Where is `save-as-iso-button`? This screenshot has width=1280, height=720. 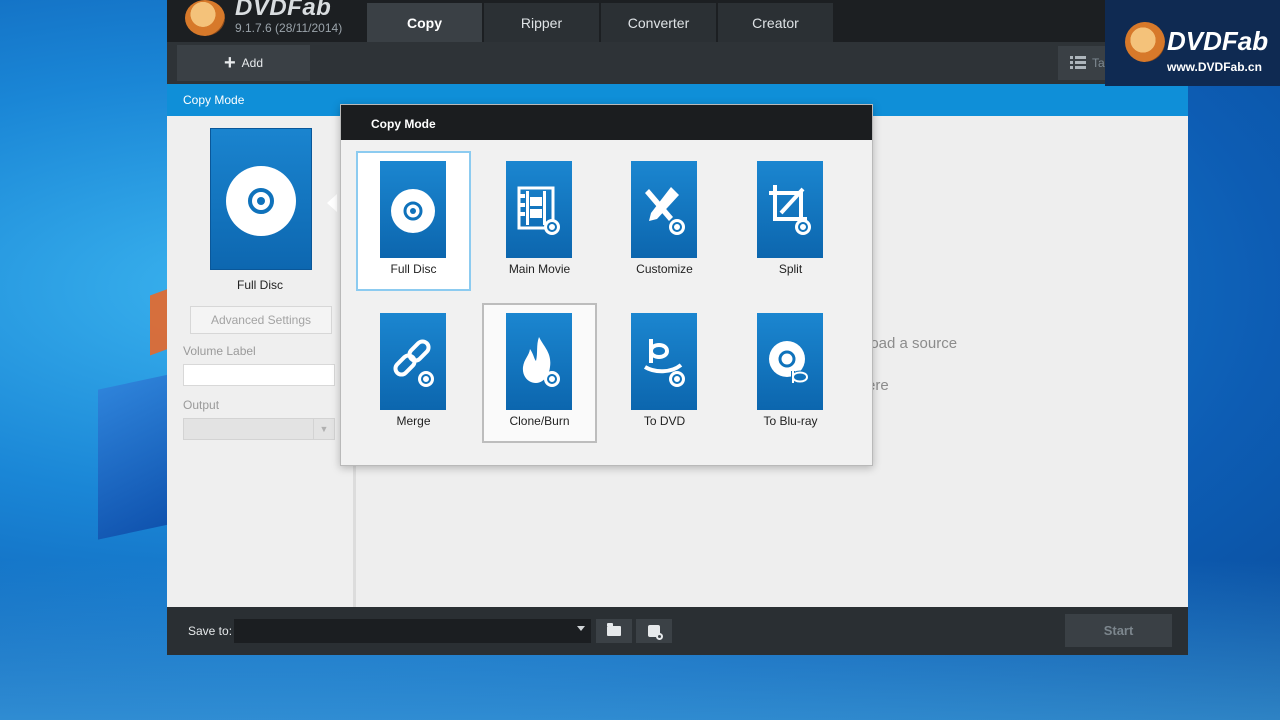 save-as-iso-button is located at coordinates (654, 631).